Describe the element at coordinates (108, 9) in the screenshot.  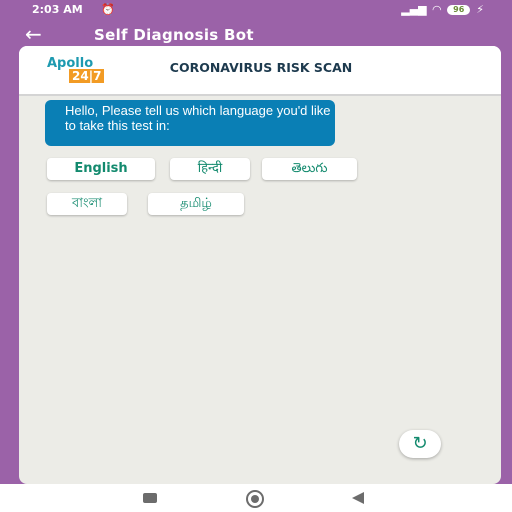
I see `alarm-clock-icon: ⏰` at that location.